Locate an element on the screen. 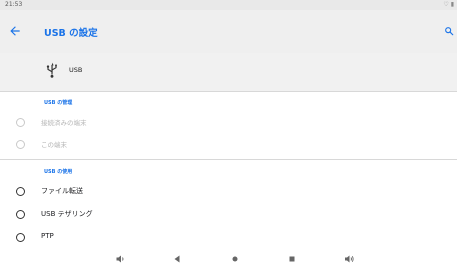 This screenshot has height=267, width=457. status-bar: 21:53 ♡ ▮ is located at coordinates (228, 5).